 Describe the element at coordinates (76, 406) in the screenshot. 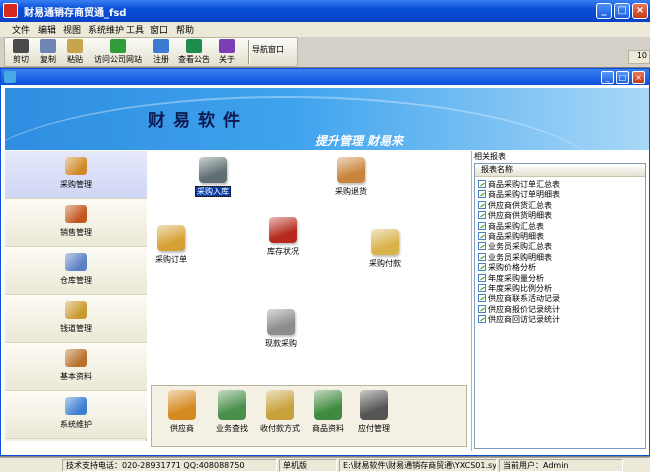

I see `tools-icon` at that location.